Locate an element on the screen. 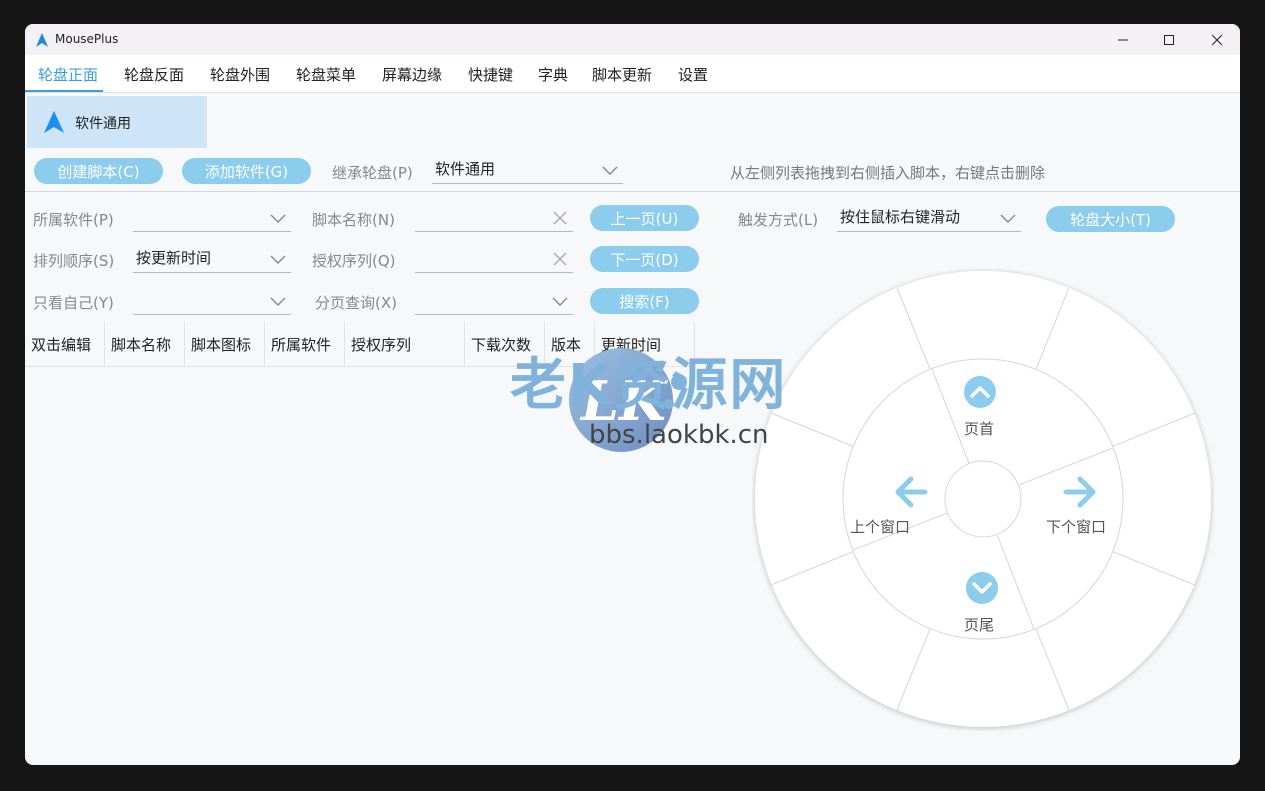 The height and width of the screenshot is (791, 1265). menu-bar: 轮盘正面 轮盘反面 轮盘外围 轮盘菜单 屏幕边缘 快捷键 字典 脚本更新 设置 is located at coordinates (632, 74).